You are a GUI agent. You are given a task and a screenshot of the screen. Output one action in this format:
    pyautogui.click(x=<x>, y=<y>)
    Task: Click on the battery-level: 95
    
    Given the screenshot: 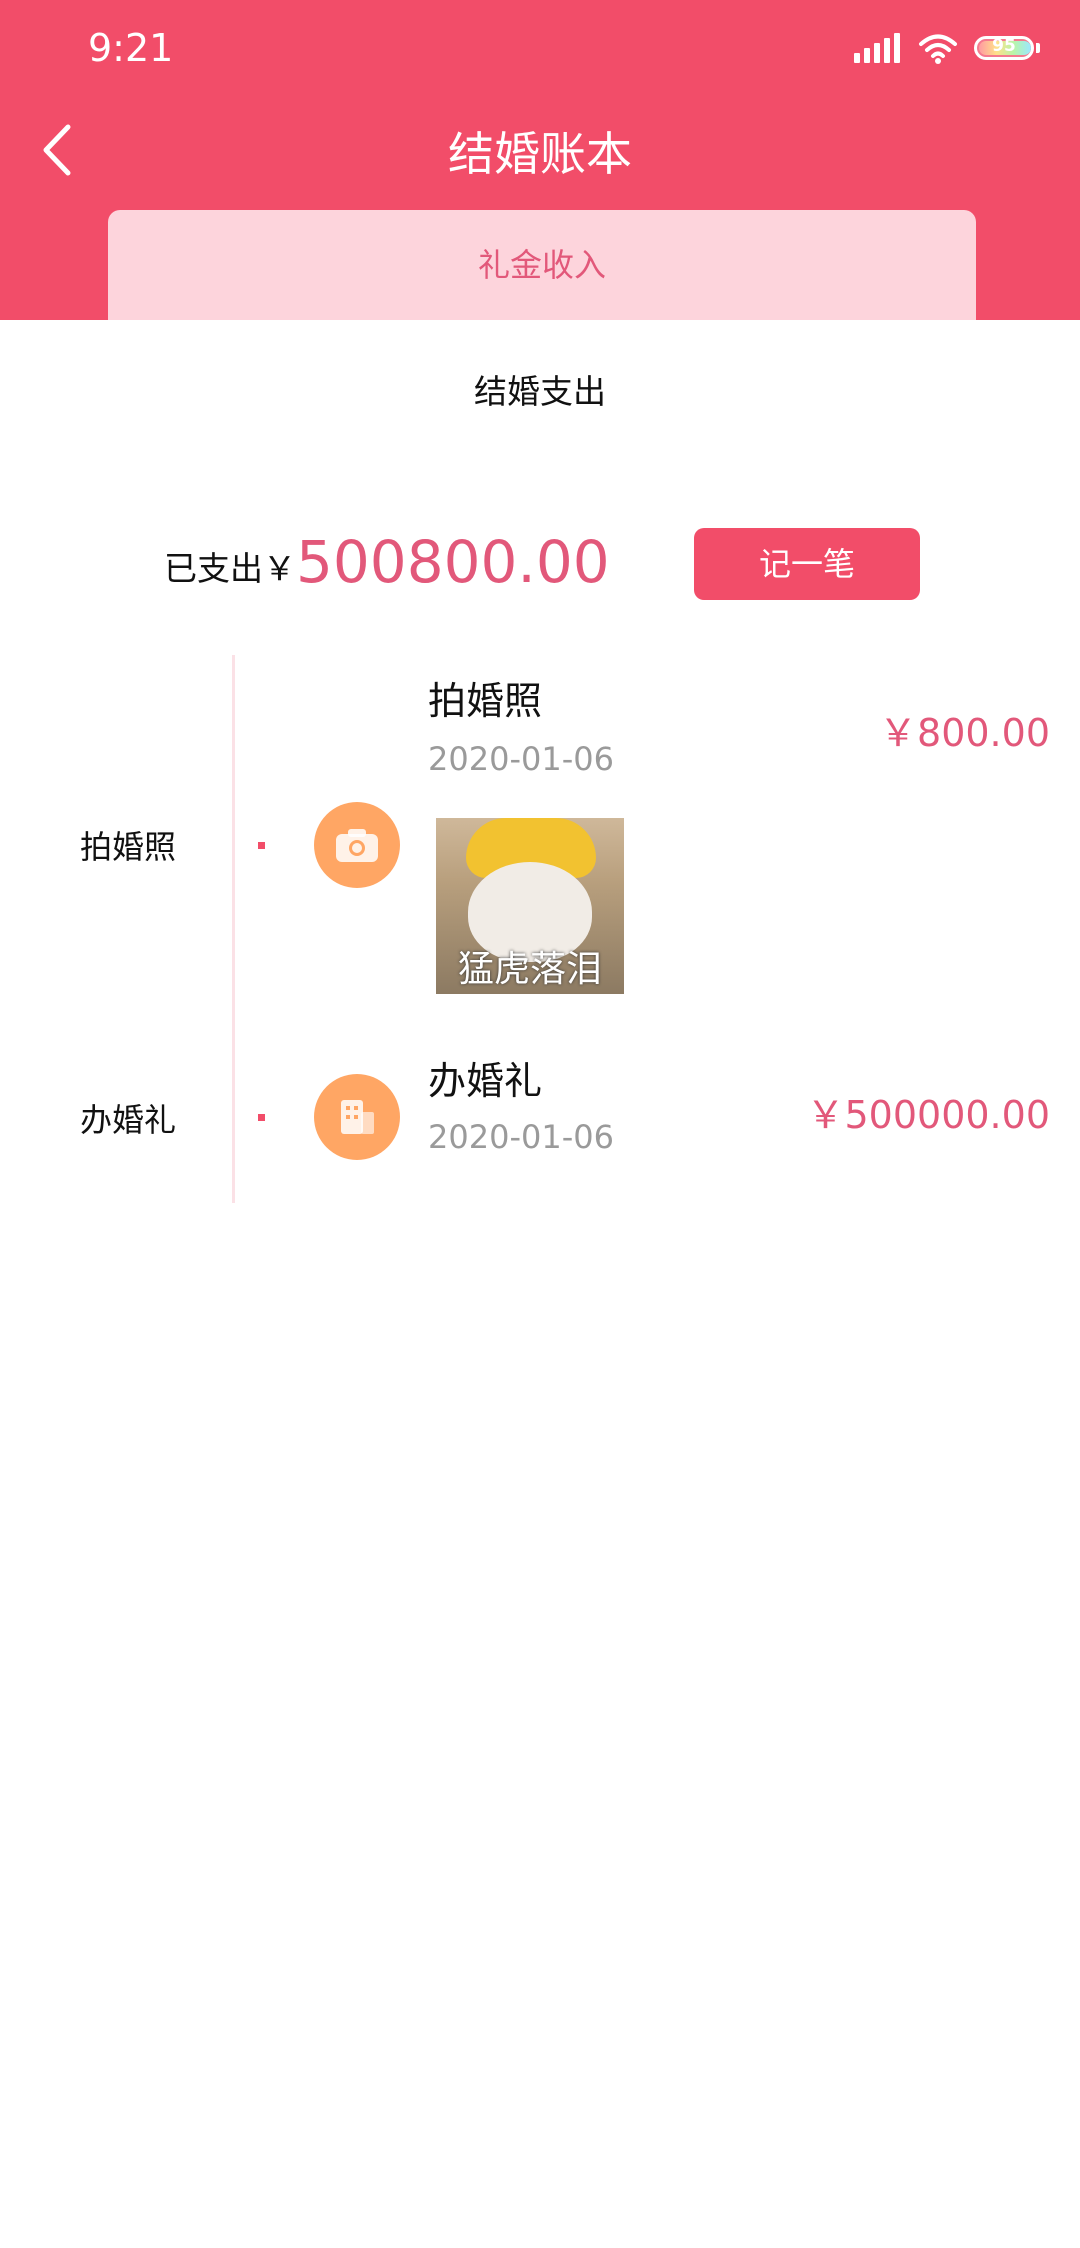 What is the action you would take?
    pyautogui.click(x=1004, y=46)
    